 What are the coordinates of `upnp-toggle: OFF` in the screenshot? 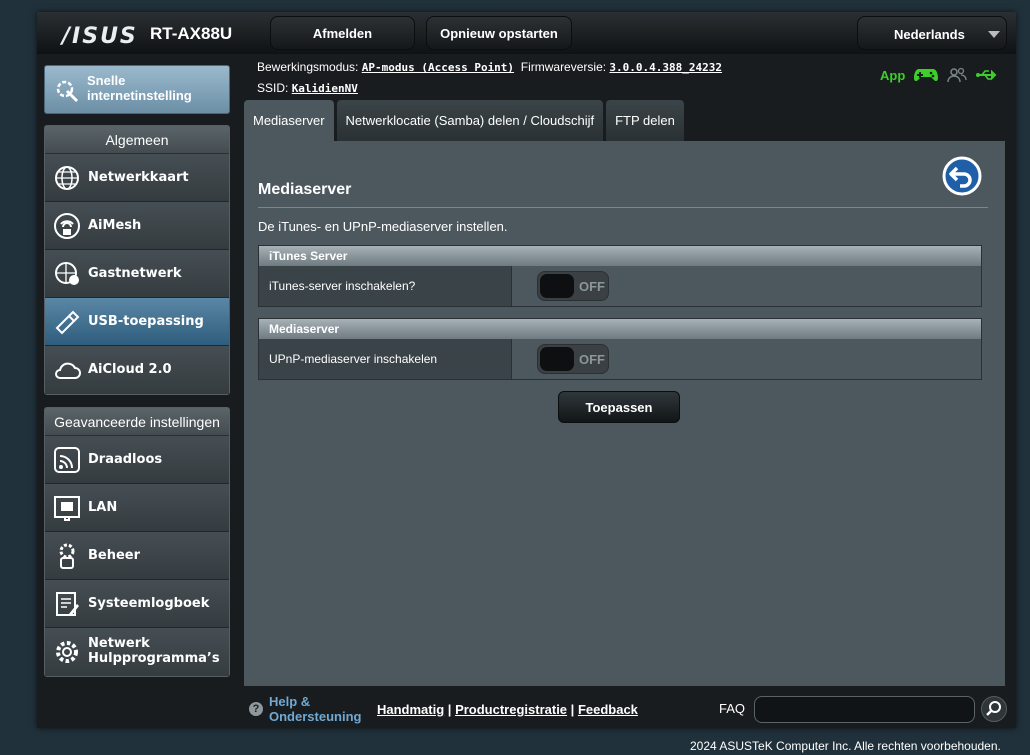 It's located at (573, 359).